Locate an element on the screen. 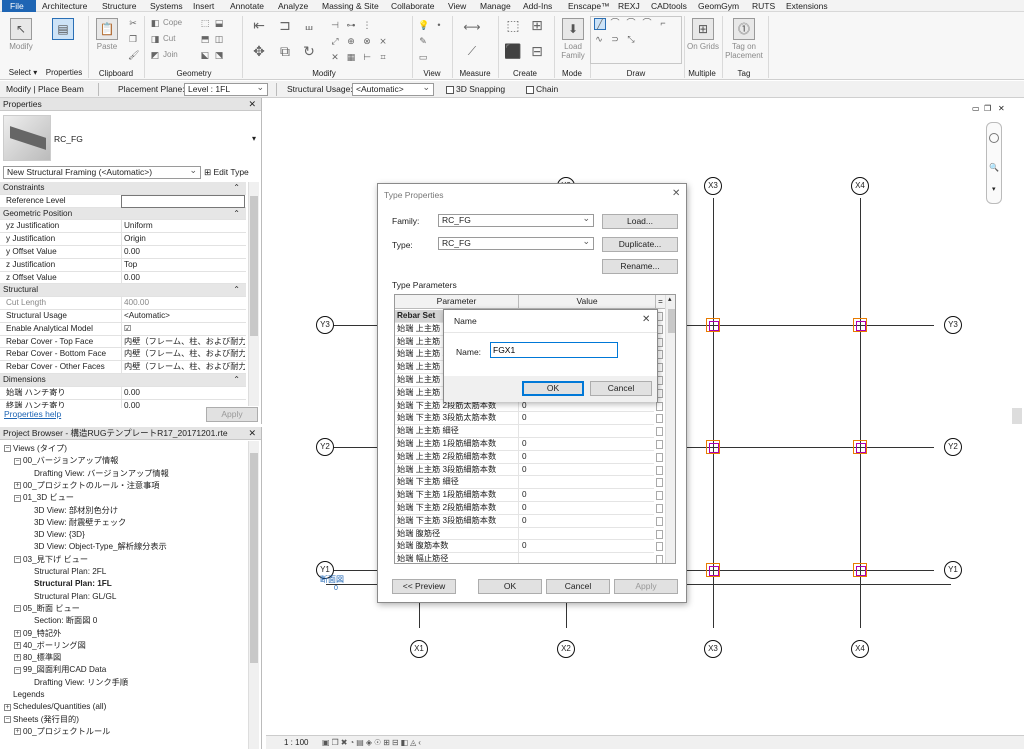  parameter-row: 始端 上主筋 1段筋細筋本数 0 is located at coordinates (529, 444).